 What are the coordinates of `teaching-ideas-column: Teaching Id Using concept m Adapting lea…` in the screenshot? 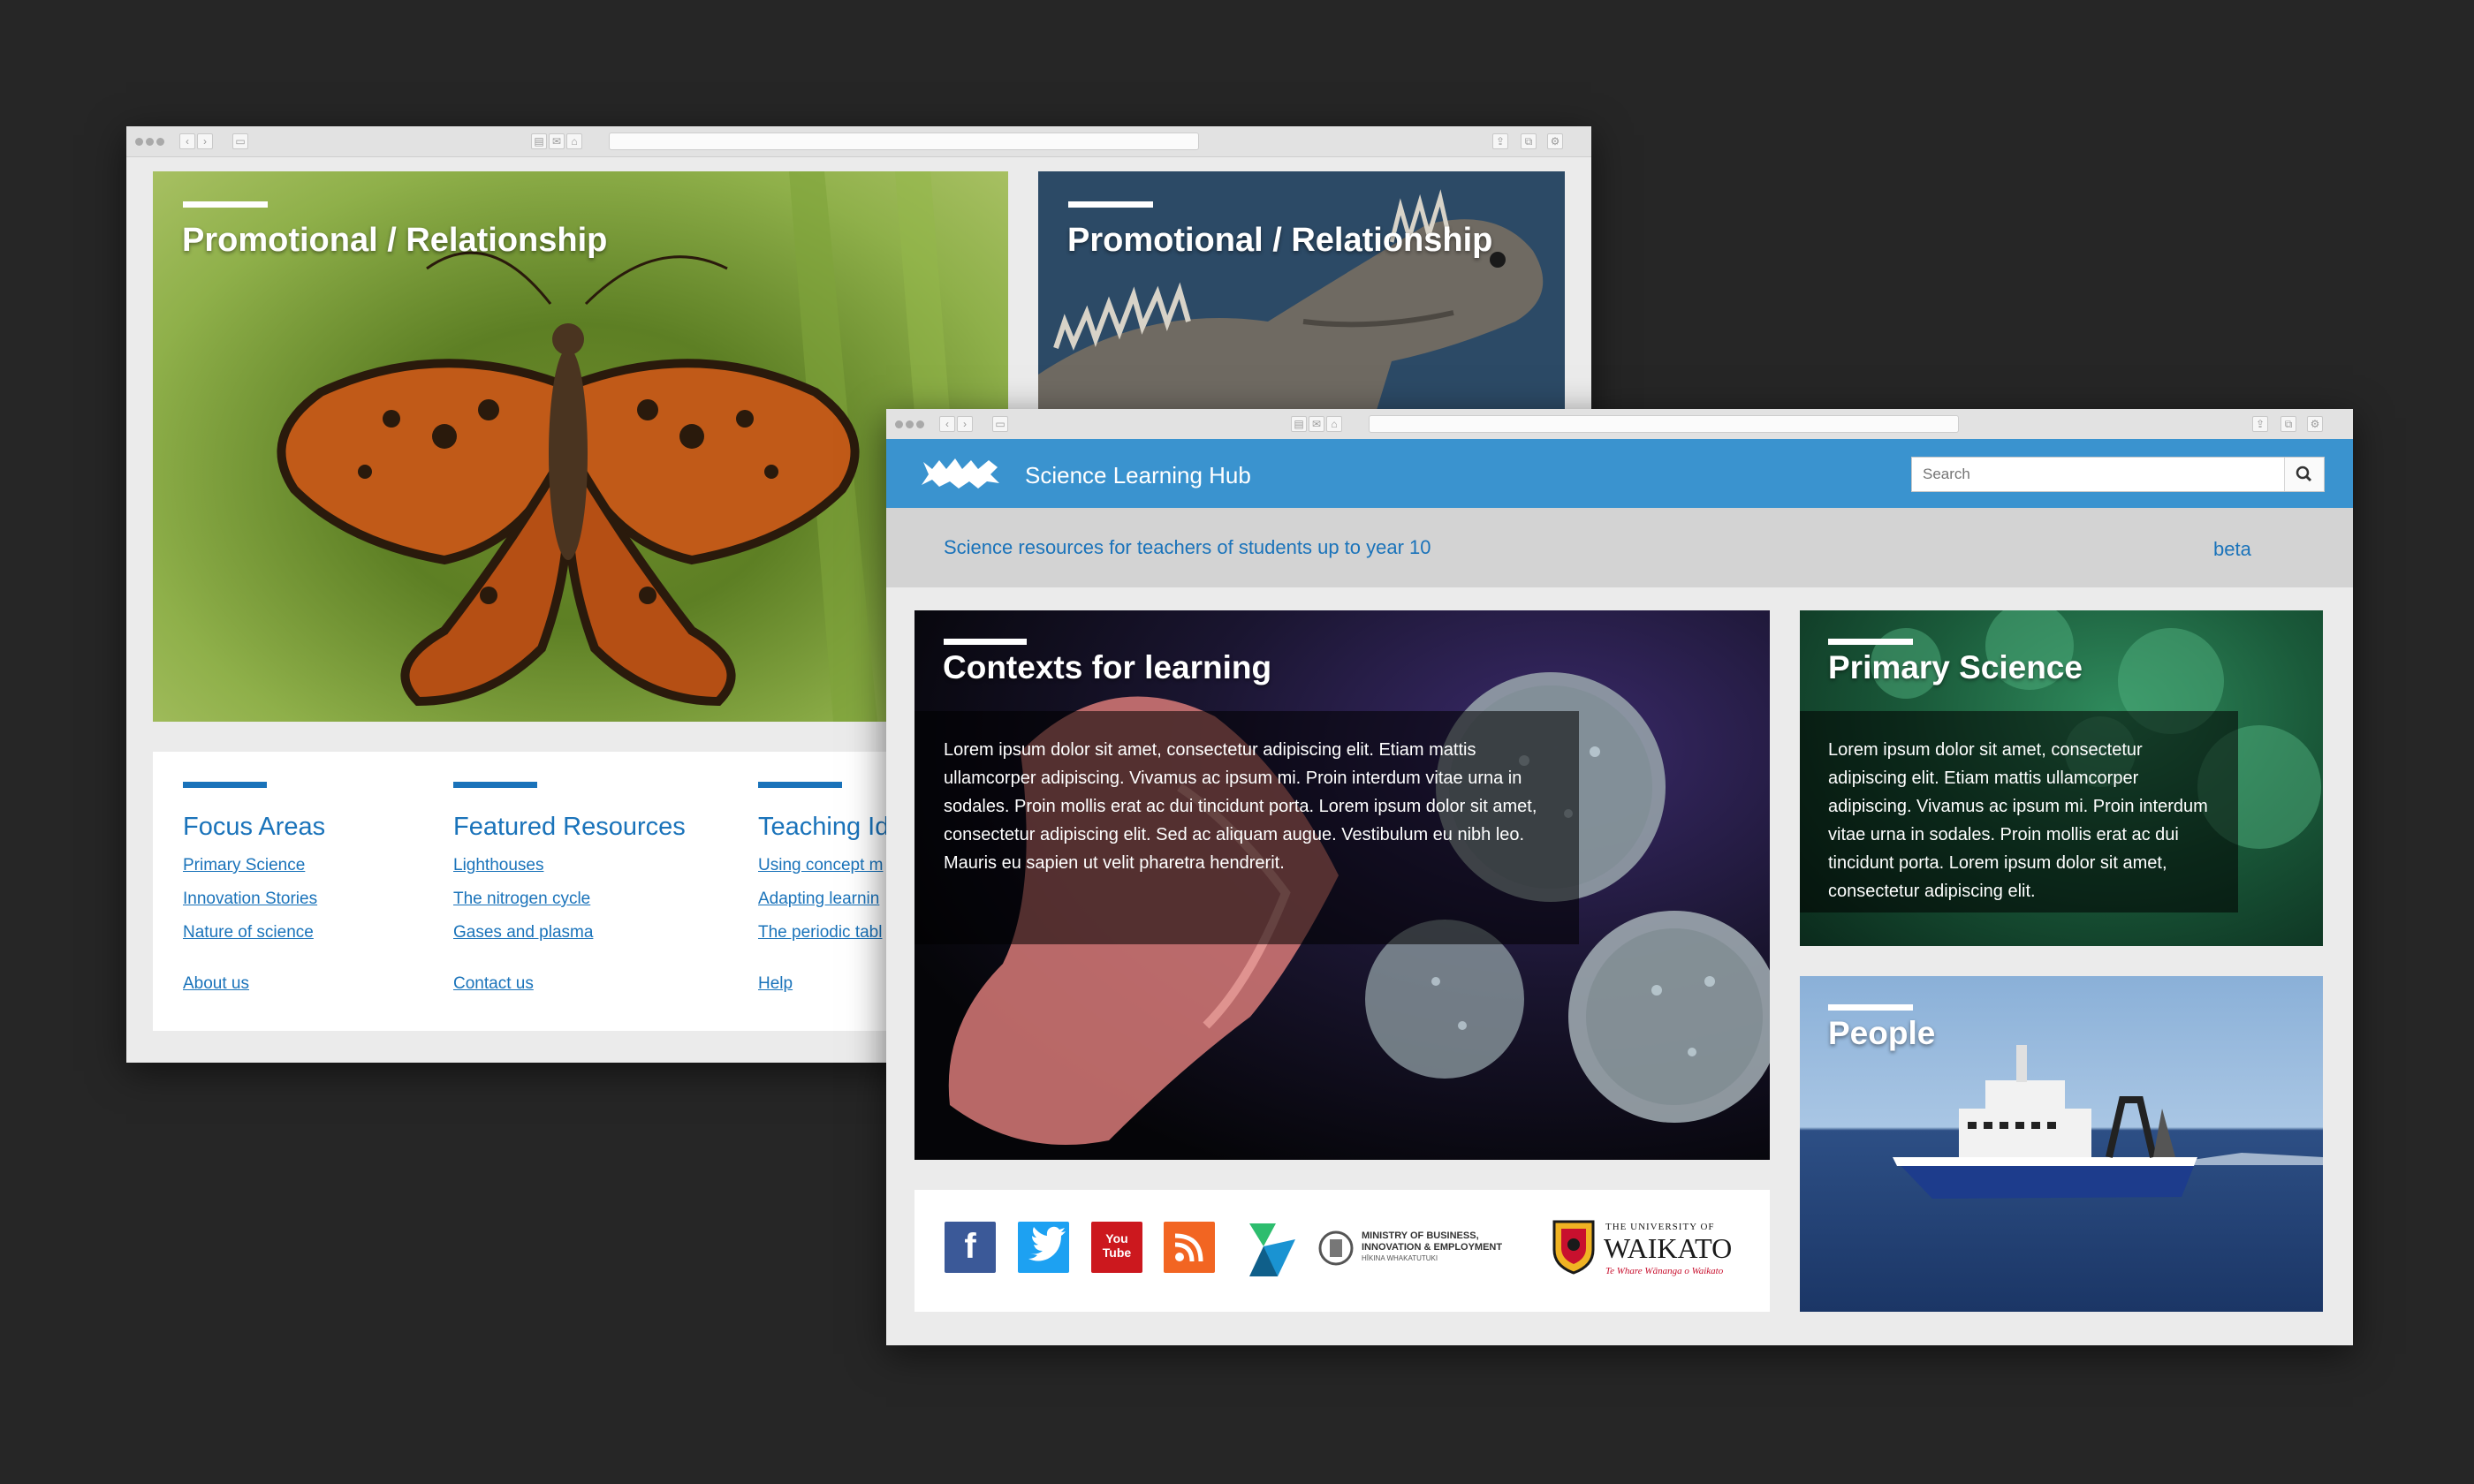 It's located at (823, 888).